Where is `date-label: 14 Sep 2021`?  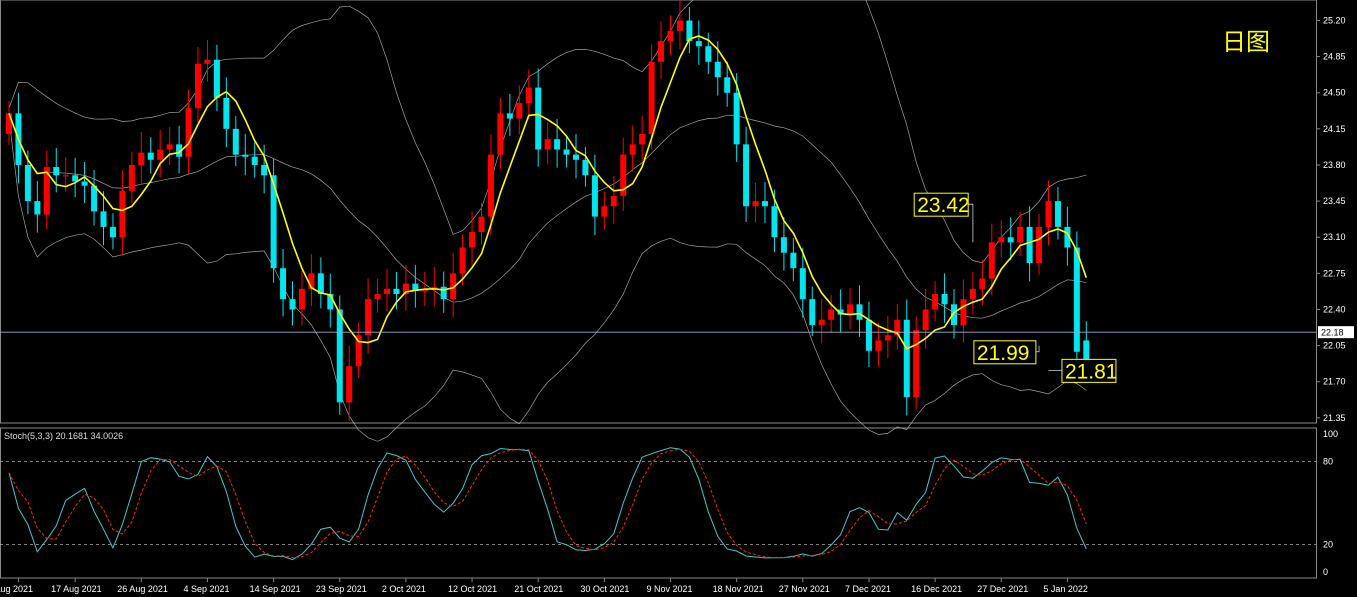 date-label: 14 Sep 2021 is located at coordinates (275, 589).